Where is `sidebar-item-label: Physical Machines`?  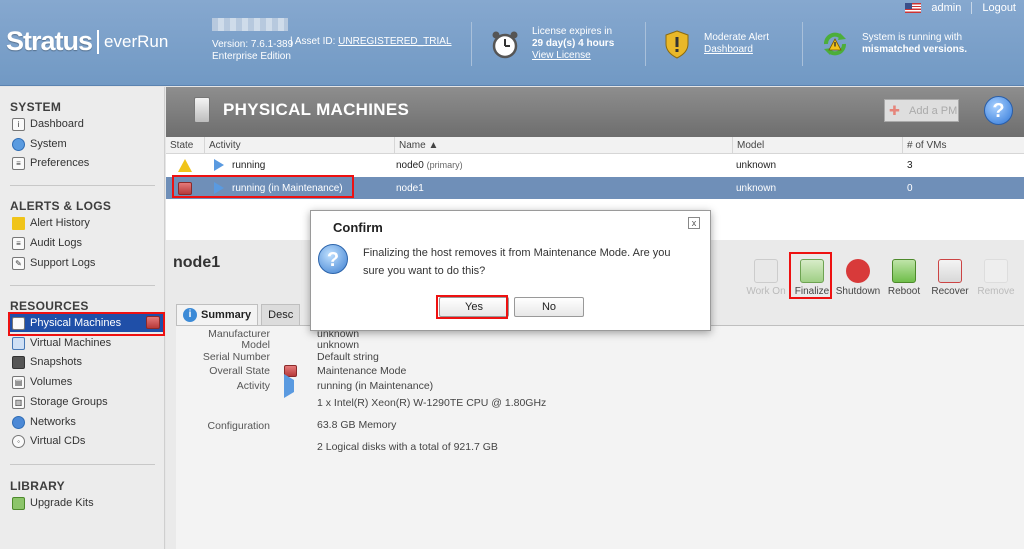
sidebar-item-label: Physical Machines is located at coordinates (76, 323).